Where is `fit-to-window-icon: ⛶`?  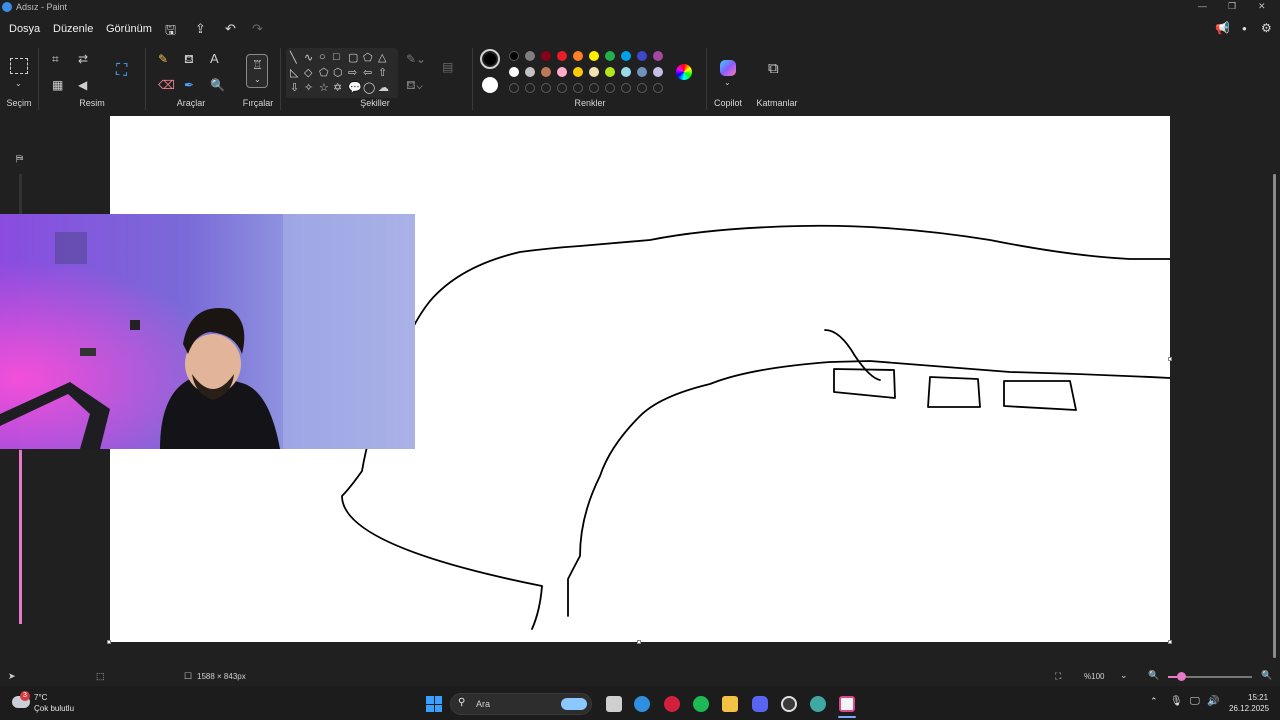
fit-to-window-icon: ⛶ is located at coordinates (1058, 676).